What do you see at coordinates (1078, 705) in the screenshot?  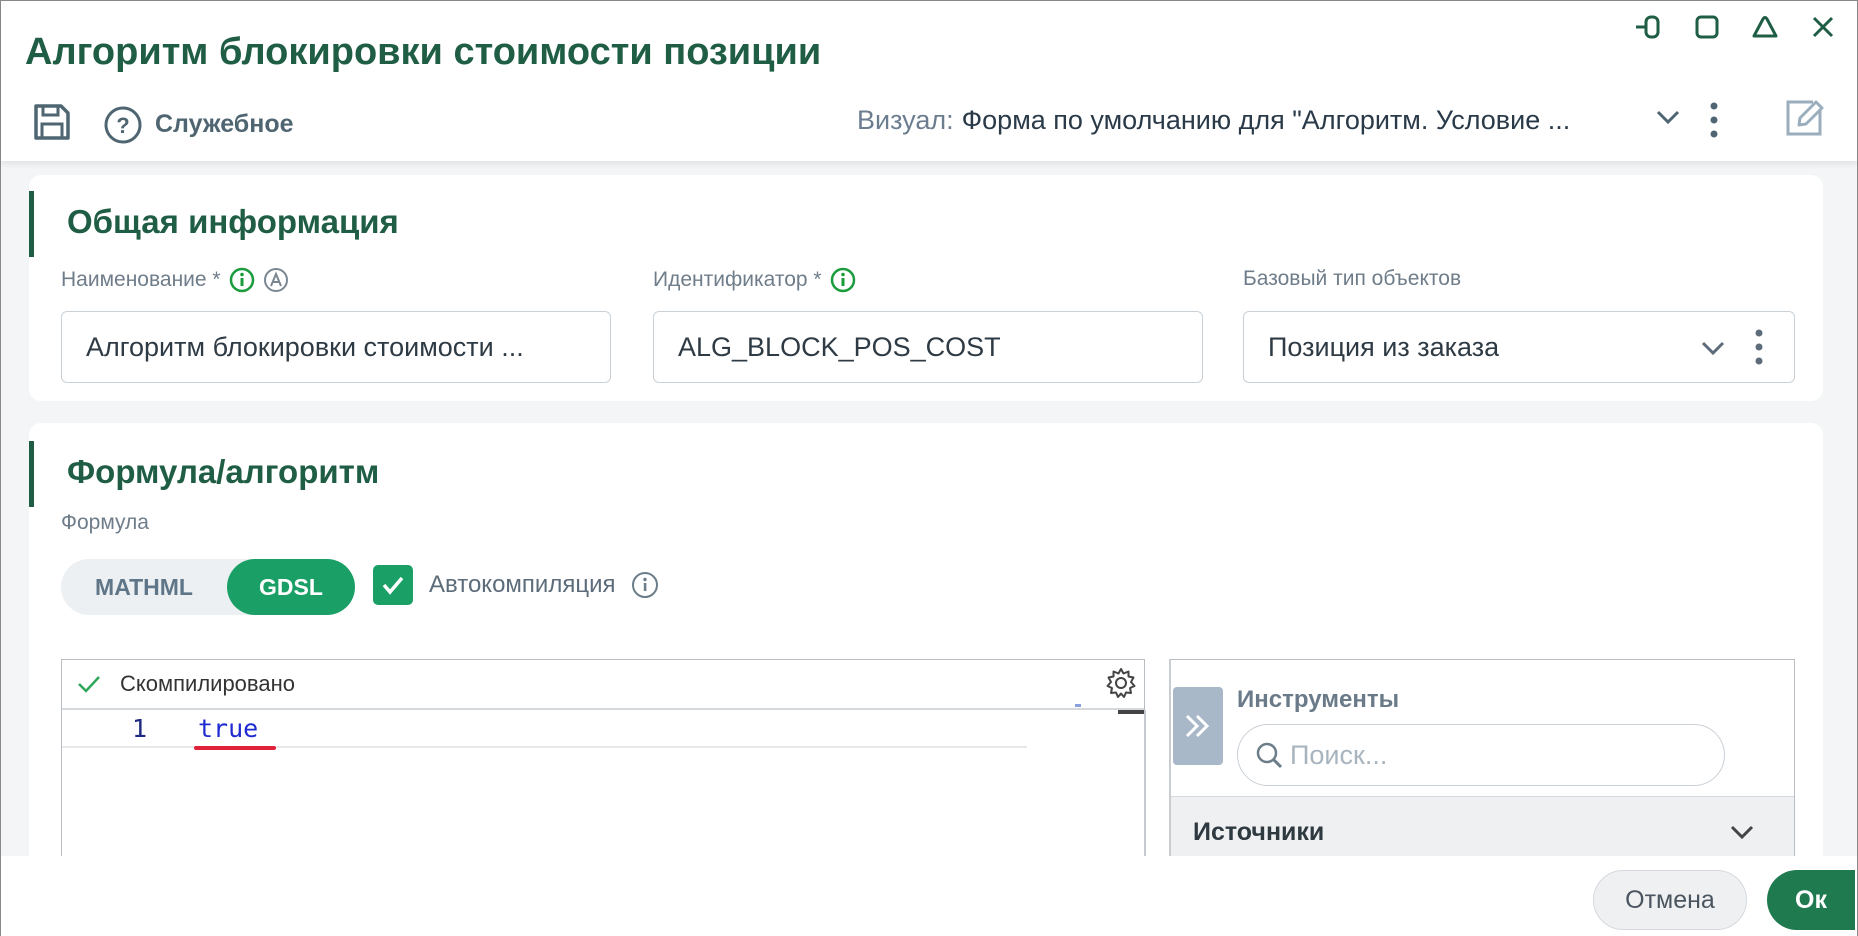 I see `editor-marker` at bounding box center [1078, 705].